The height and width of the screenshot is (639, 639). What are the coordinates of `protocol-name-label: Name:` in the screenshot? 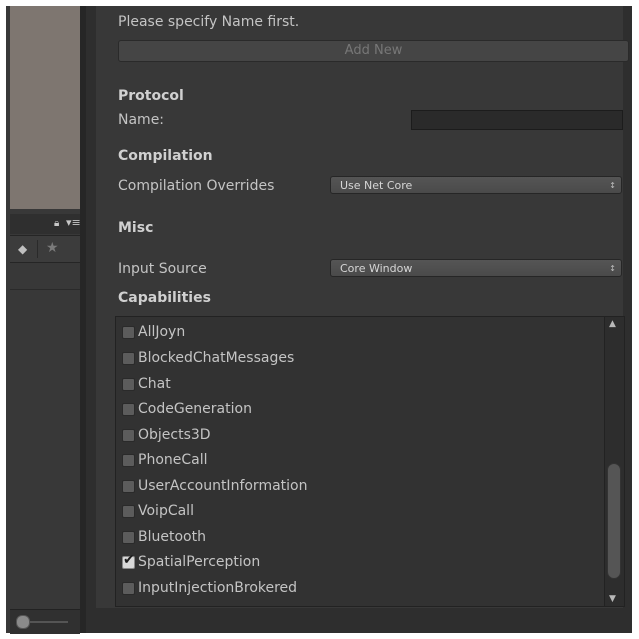 It's located at (141, 120).